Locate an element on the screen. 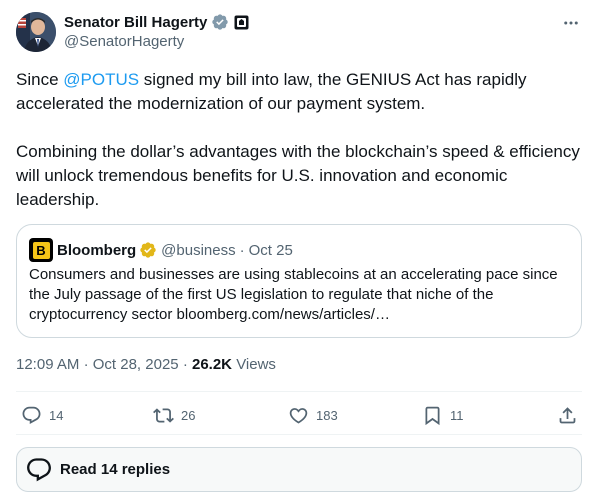 This screenshot has height=501, width=598. share-icon is located at coordinates (567, 414).